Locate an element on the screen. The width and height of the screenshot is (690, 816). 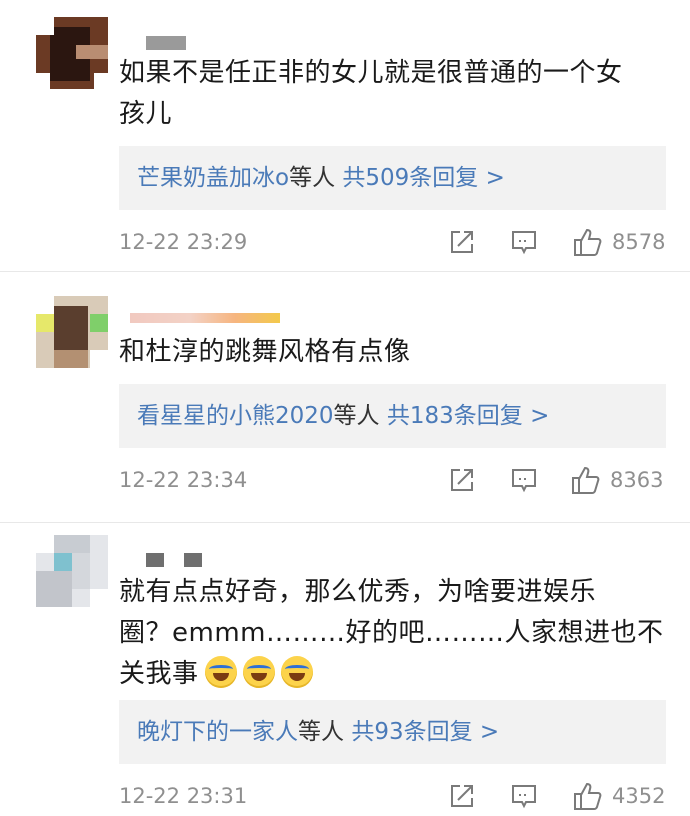
reply-user: 晚灯下的一家人 is located at coordinates (217, 732).